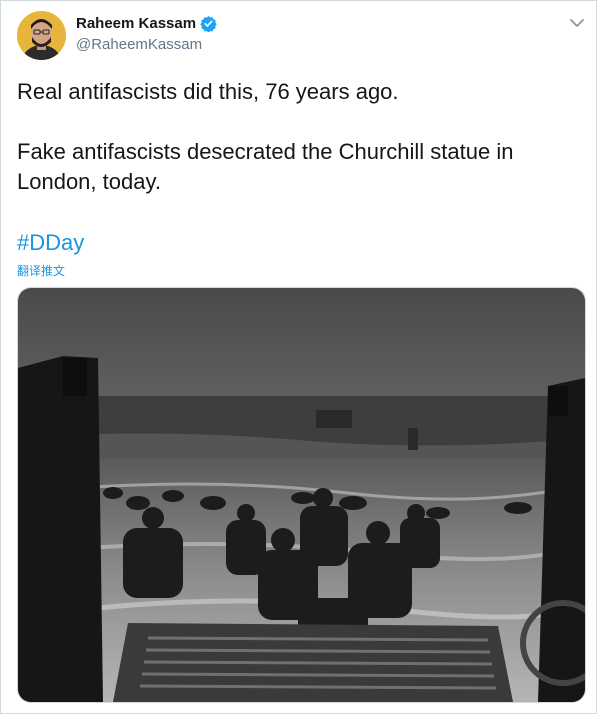  I want to click on verified-badge-icon, so click(208, 24).